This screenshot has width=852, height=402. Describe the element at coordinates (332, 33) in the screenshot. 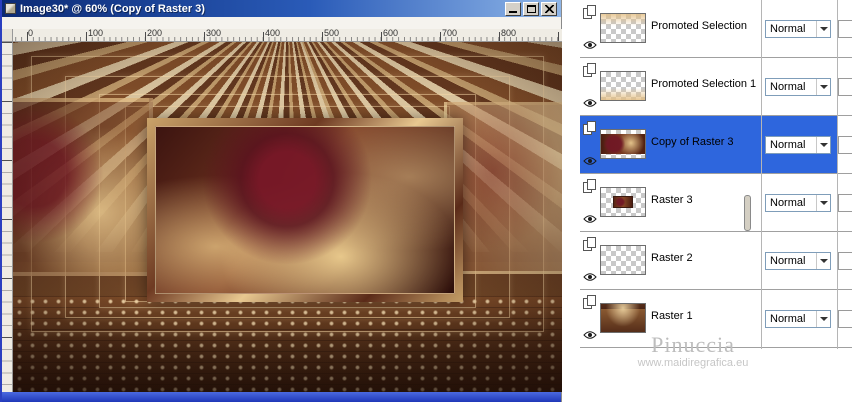

I see `ruler-label: 500` at that location.